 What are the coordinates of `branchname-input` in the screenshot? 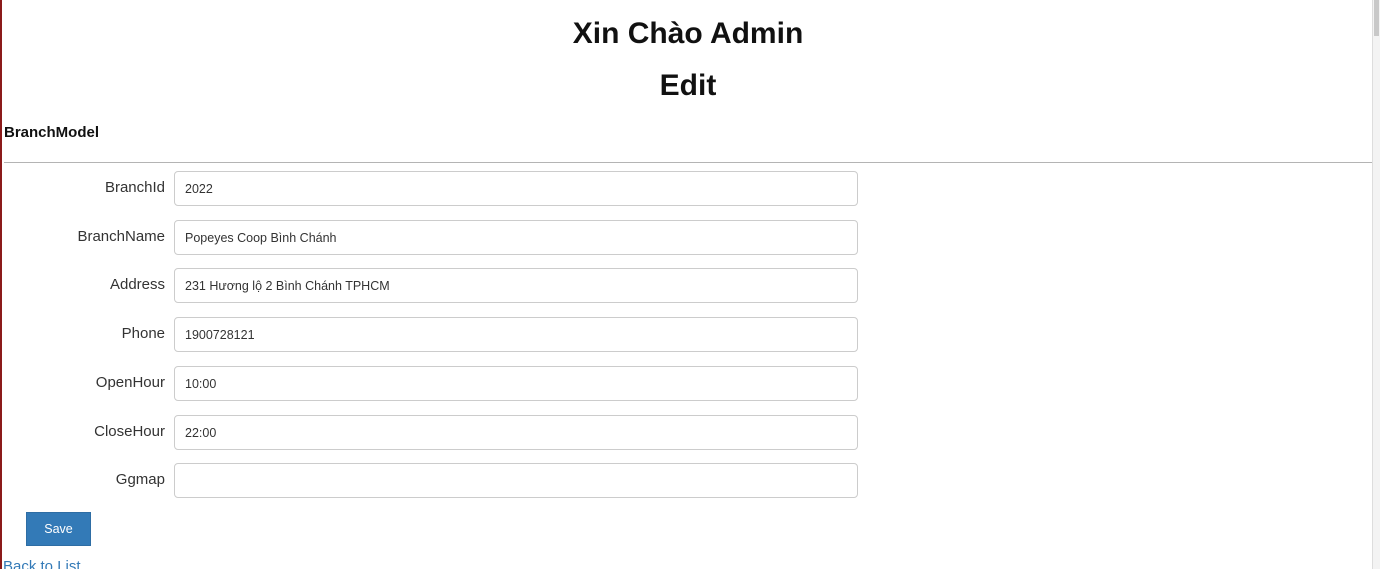 It's located at (516, 237).